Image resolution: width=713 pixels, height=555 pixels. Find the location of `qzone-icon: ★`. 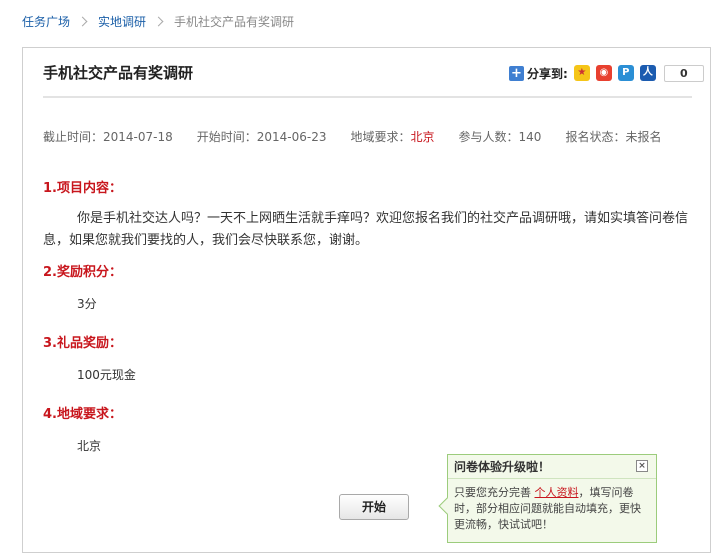

qzone-icon: ★ is located at coordinates (581, 73).